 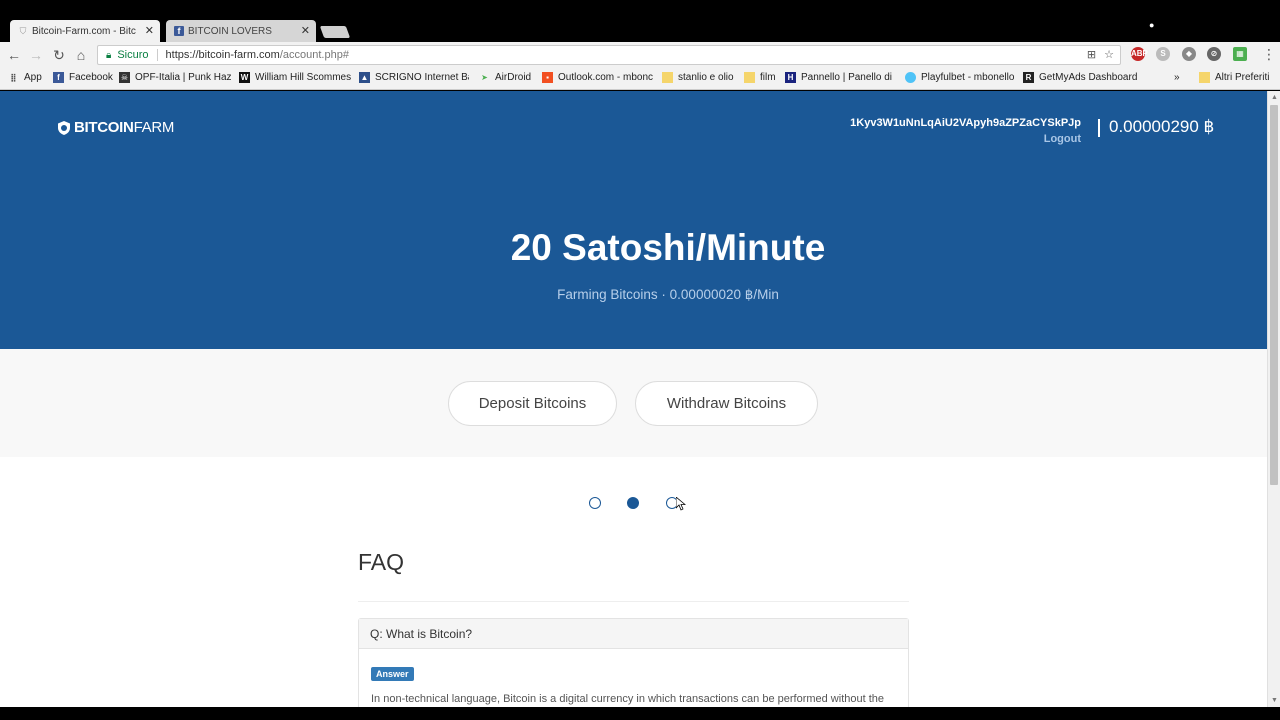 What do you see at coordinates (1274, 97) in the screenshot?
I see `scroll-up-icon: ▲` at bounding box center [1274, 97].